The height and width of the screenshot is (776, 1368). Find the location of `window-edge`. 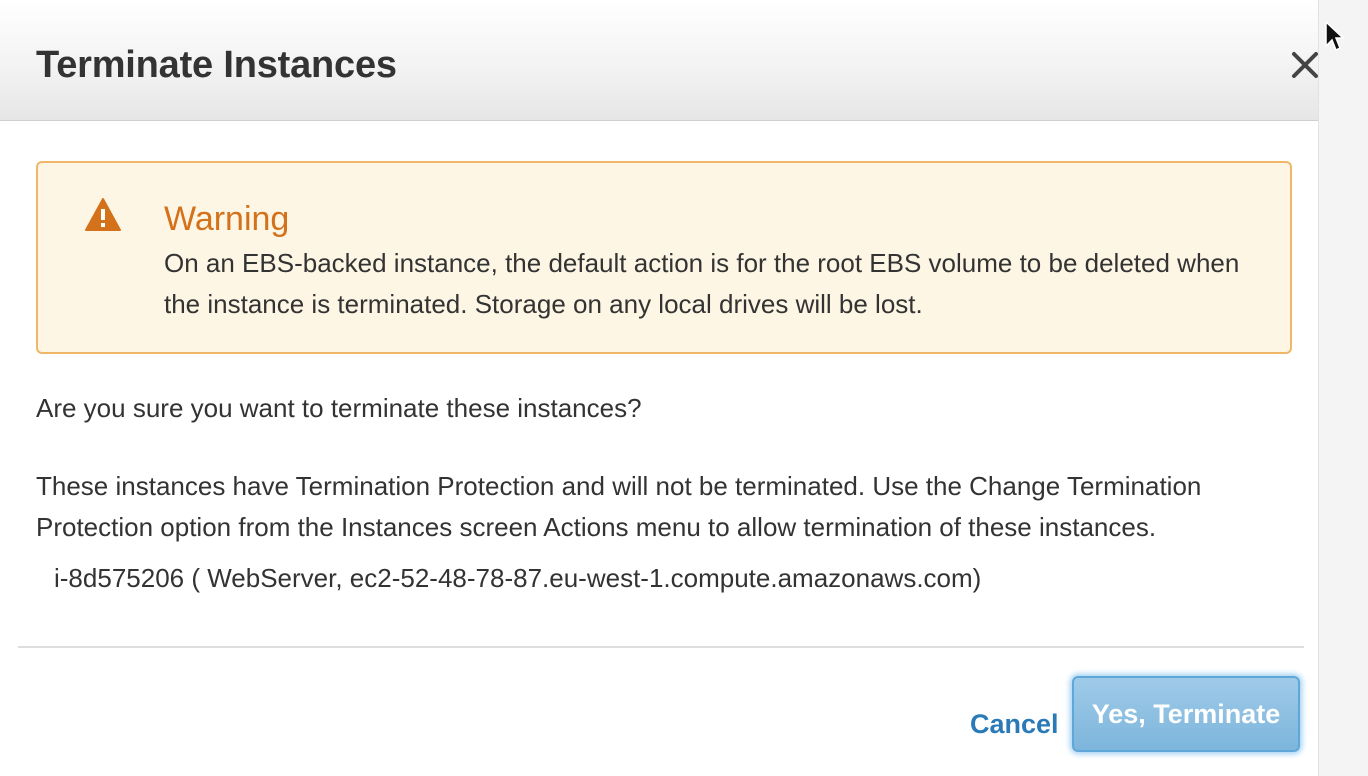

window-edge is located at coordinates (1343, 388).